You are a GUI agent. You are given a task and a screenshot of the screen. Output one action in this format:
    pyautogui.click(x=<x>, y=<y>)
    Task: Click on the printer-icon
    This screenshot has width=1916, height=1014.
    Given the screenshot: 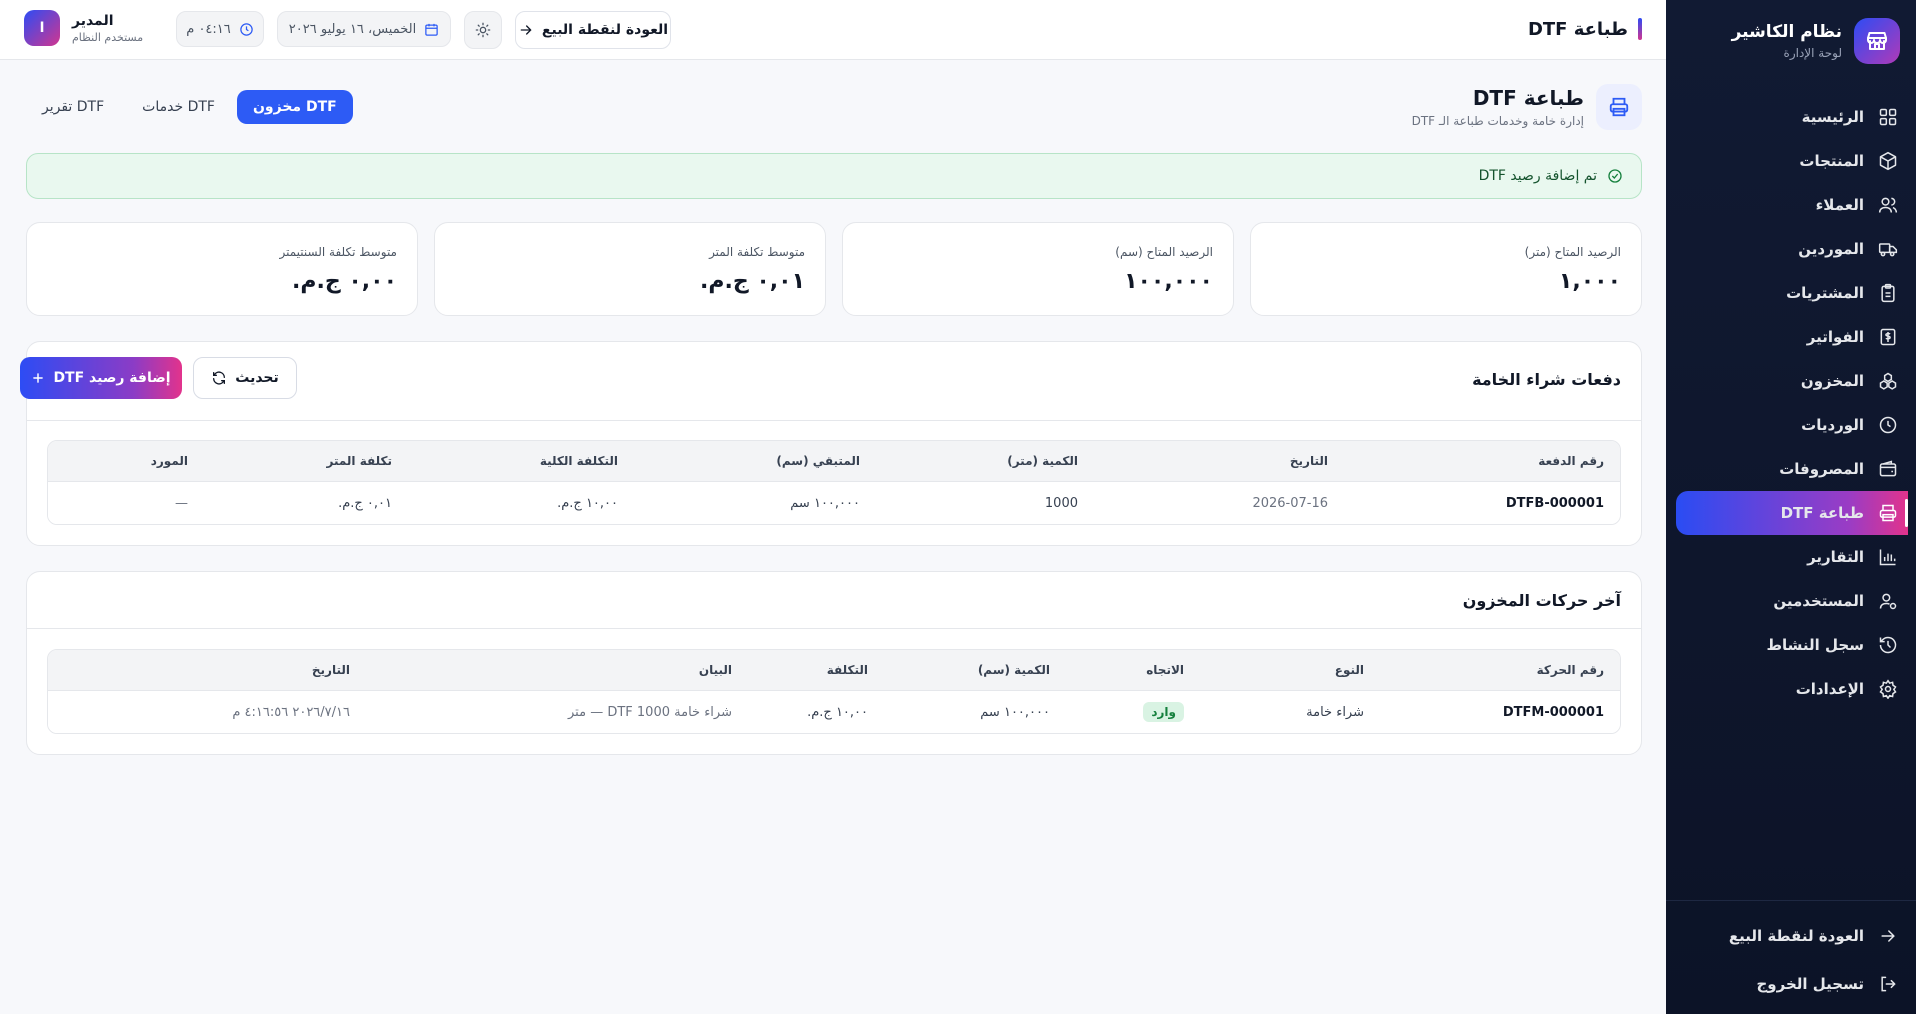 What is the action you would take?
    pyautogui.click(x=1888, y=513)
    